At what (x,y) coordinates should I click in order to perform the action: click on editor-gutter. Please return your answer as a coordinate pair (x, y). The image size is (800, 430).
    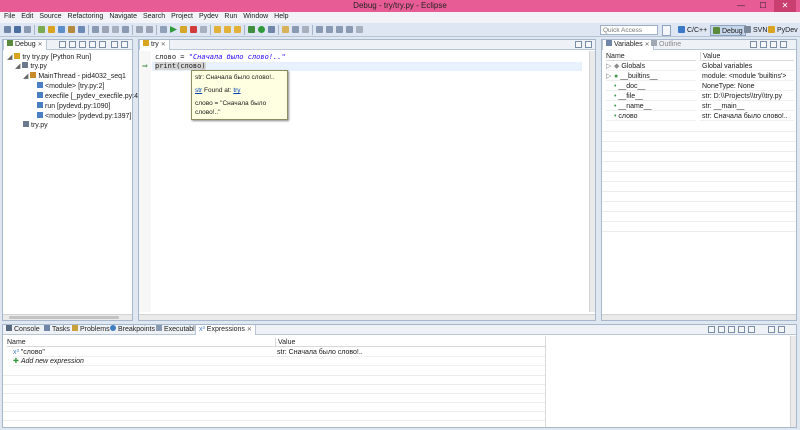
    Looking at the image, I should click on (145, 181).